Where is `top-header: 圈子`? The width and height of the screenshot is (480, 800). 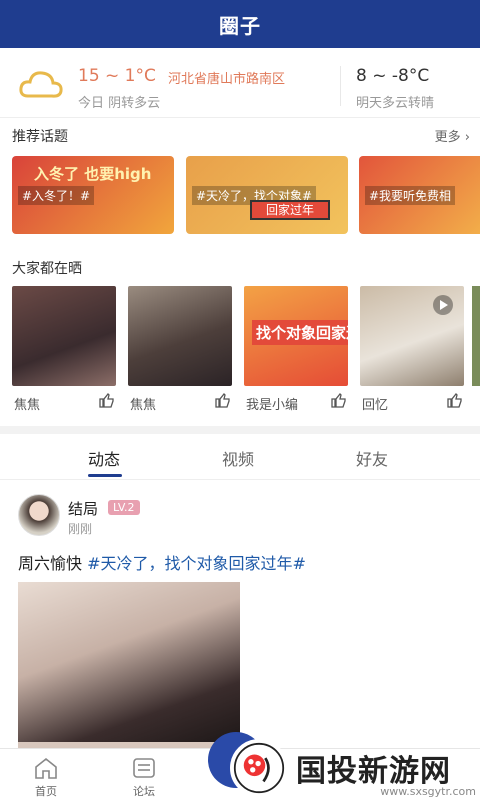
top-header: 圈子 is located at coordinates (240, 24).